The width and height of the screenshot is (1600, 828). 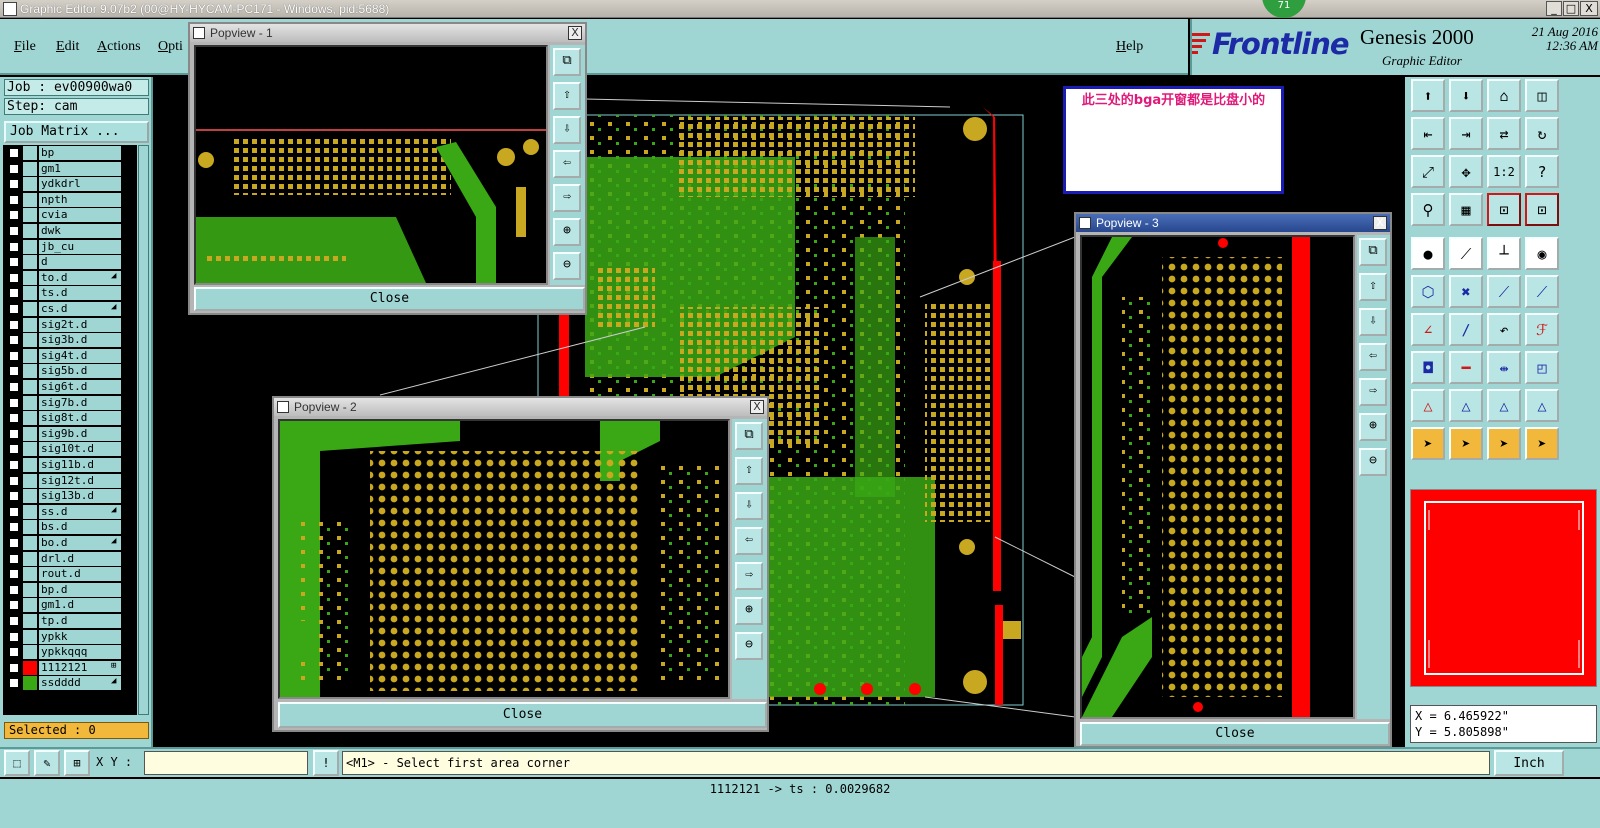 What do you see at coordinates (1428, 253) in the screenshot?
I see `add-pad-icon: ●` at bounding box center [1428, 253].